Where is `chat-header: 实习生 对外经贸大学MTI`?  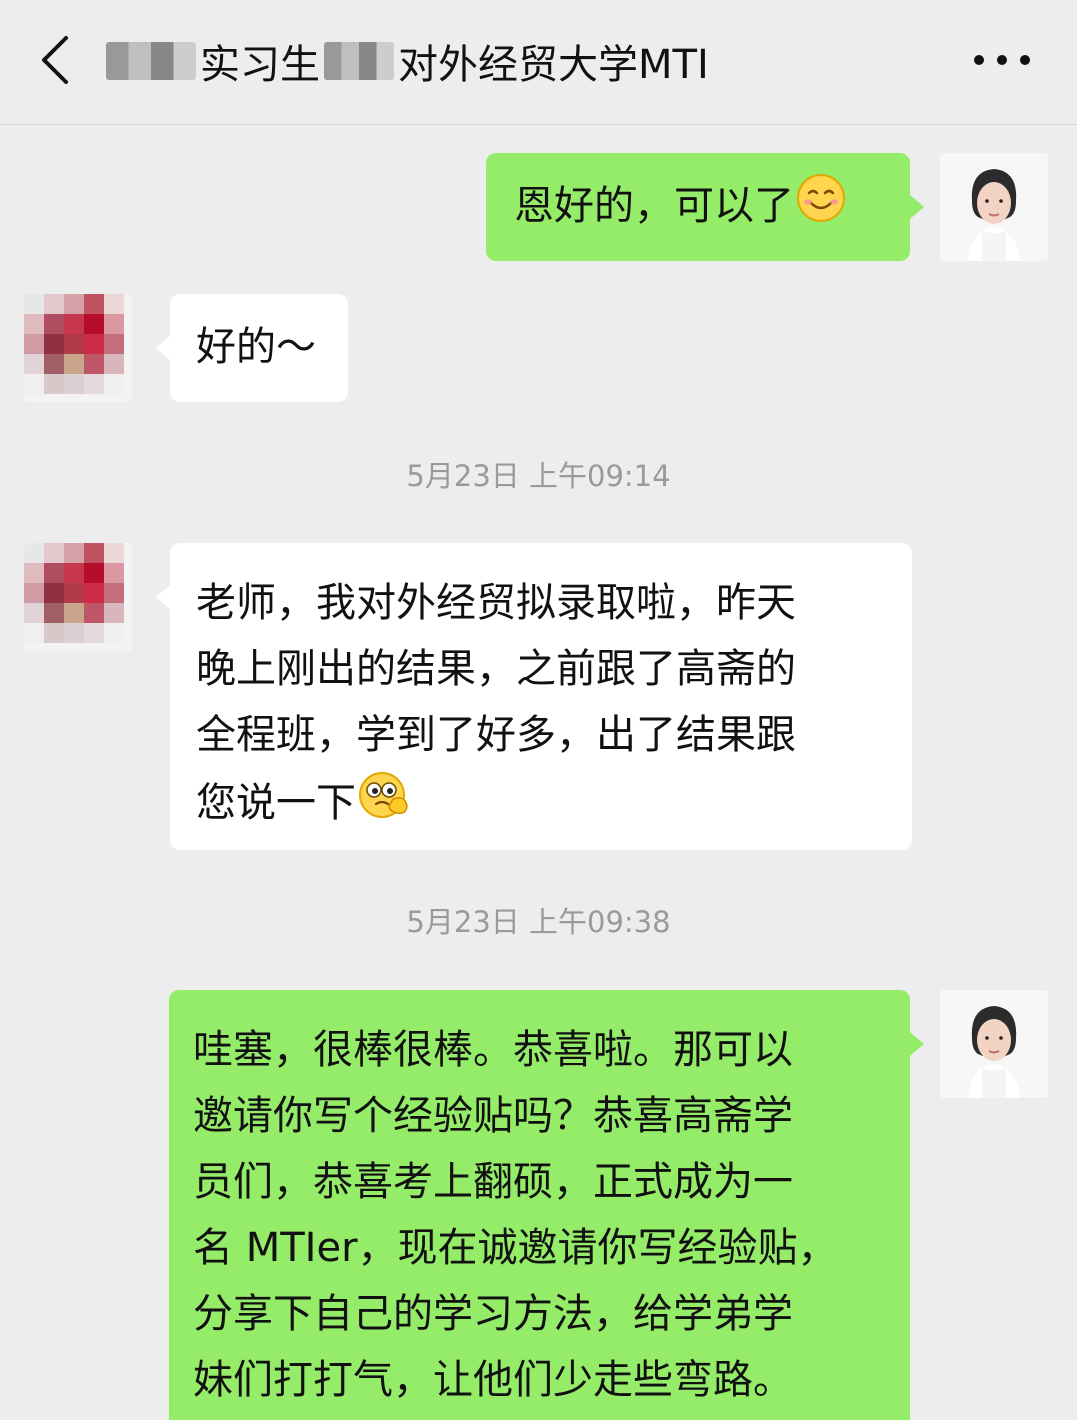 chat-header: 实习生 对外经贸大学MTI is located at coordinates (538, 62).